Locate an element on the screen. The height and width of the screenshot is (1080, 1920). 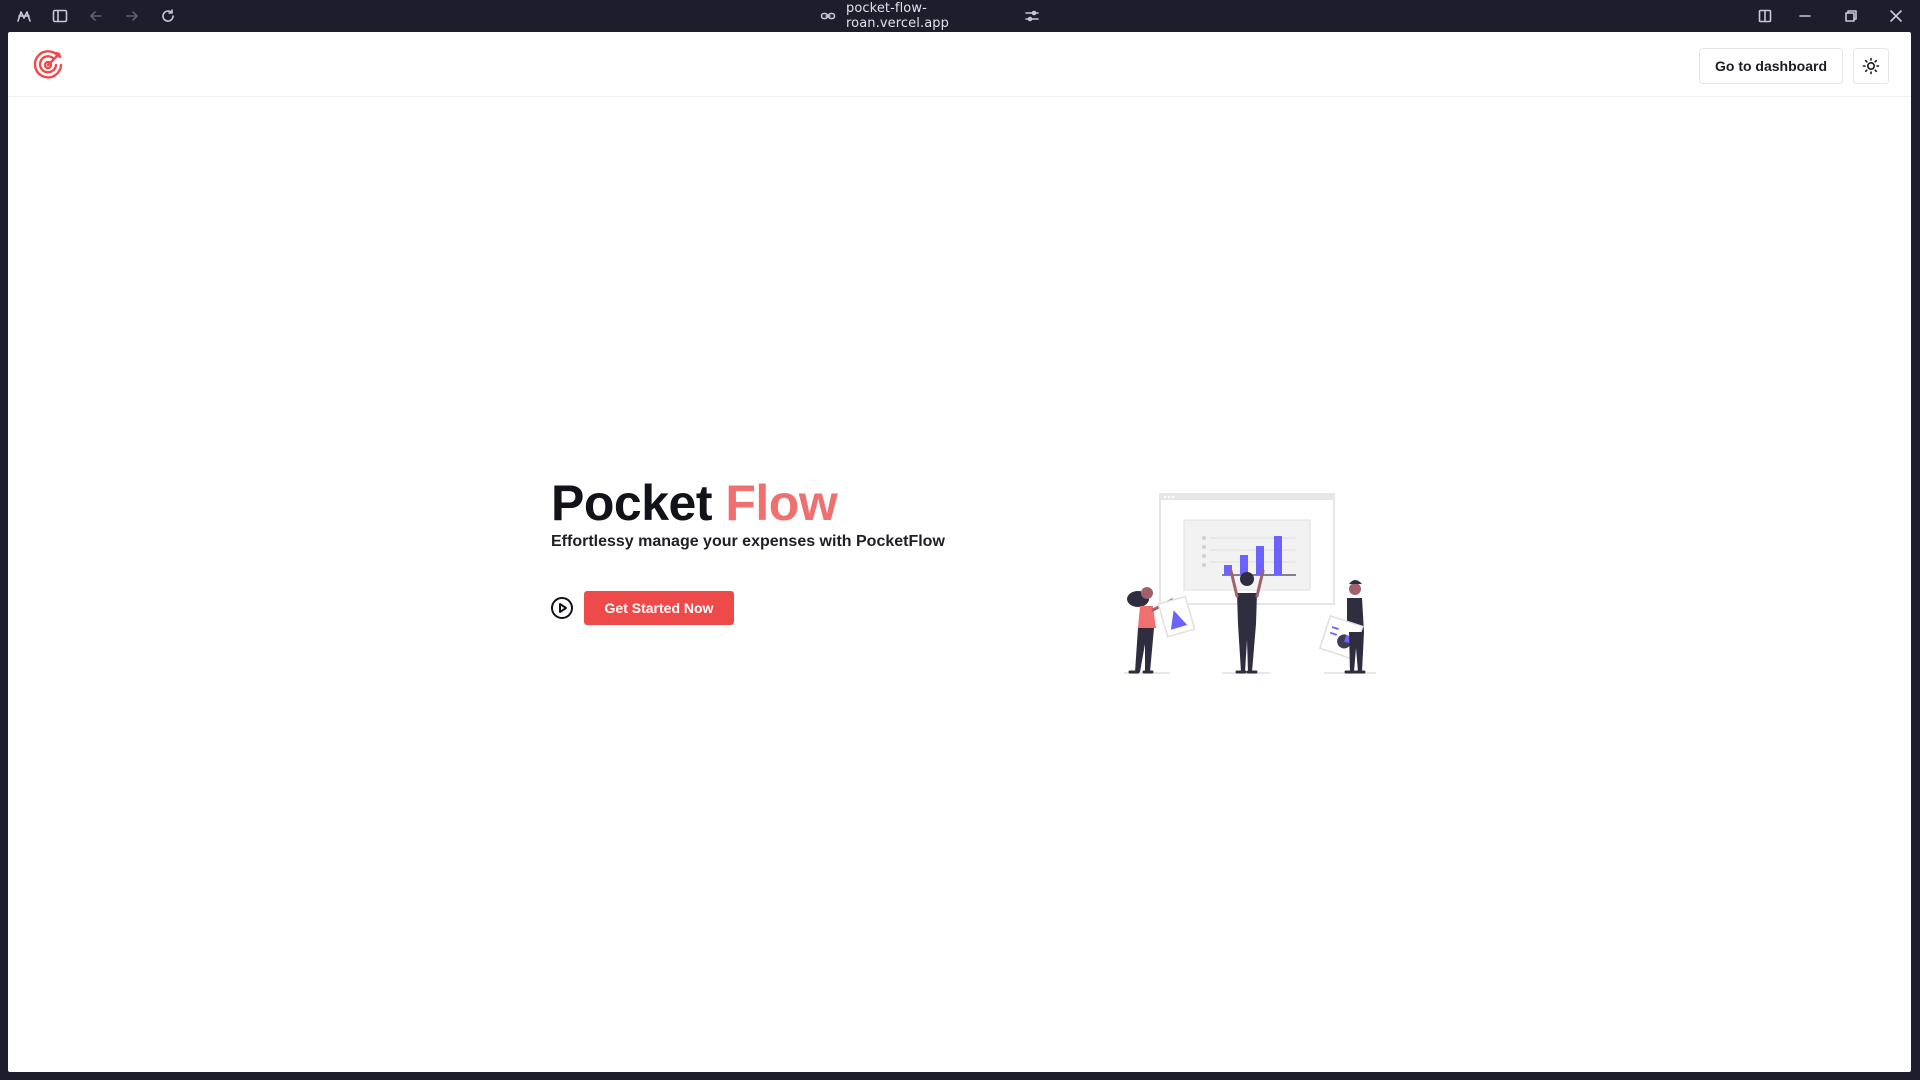
minimize-icon is located at coordinates (1805, 16).